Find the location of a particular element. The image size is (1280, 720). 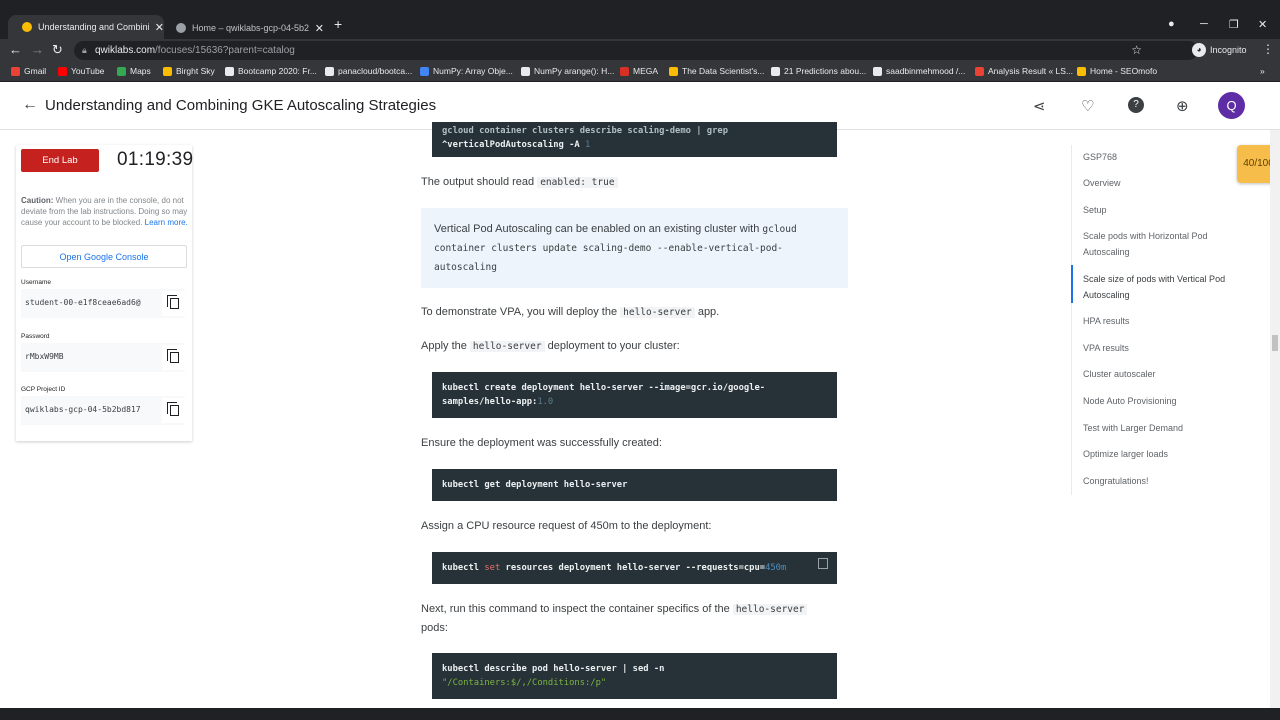

more-bookmarks-icon: » is located at coordinates (1262, 71).